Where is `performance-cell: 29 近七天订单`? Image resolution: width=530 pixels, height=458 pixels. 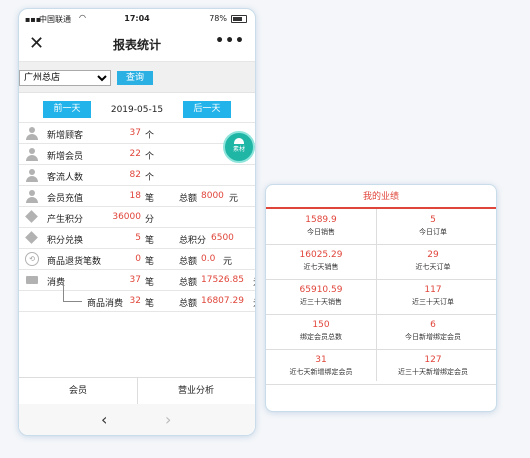
performance-cell: 29 近七天订单 is located at coordinates (433, 261).